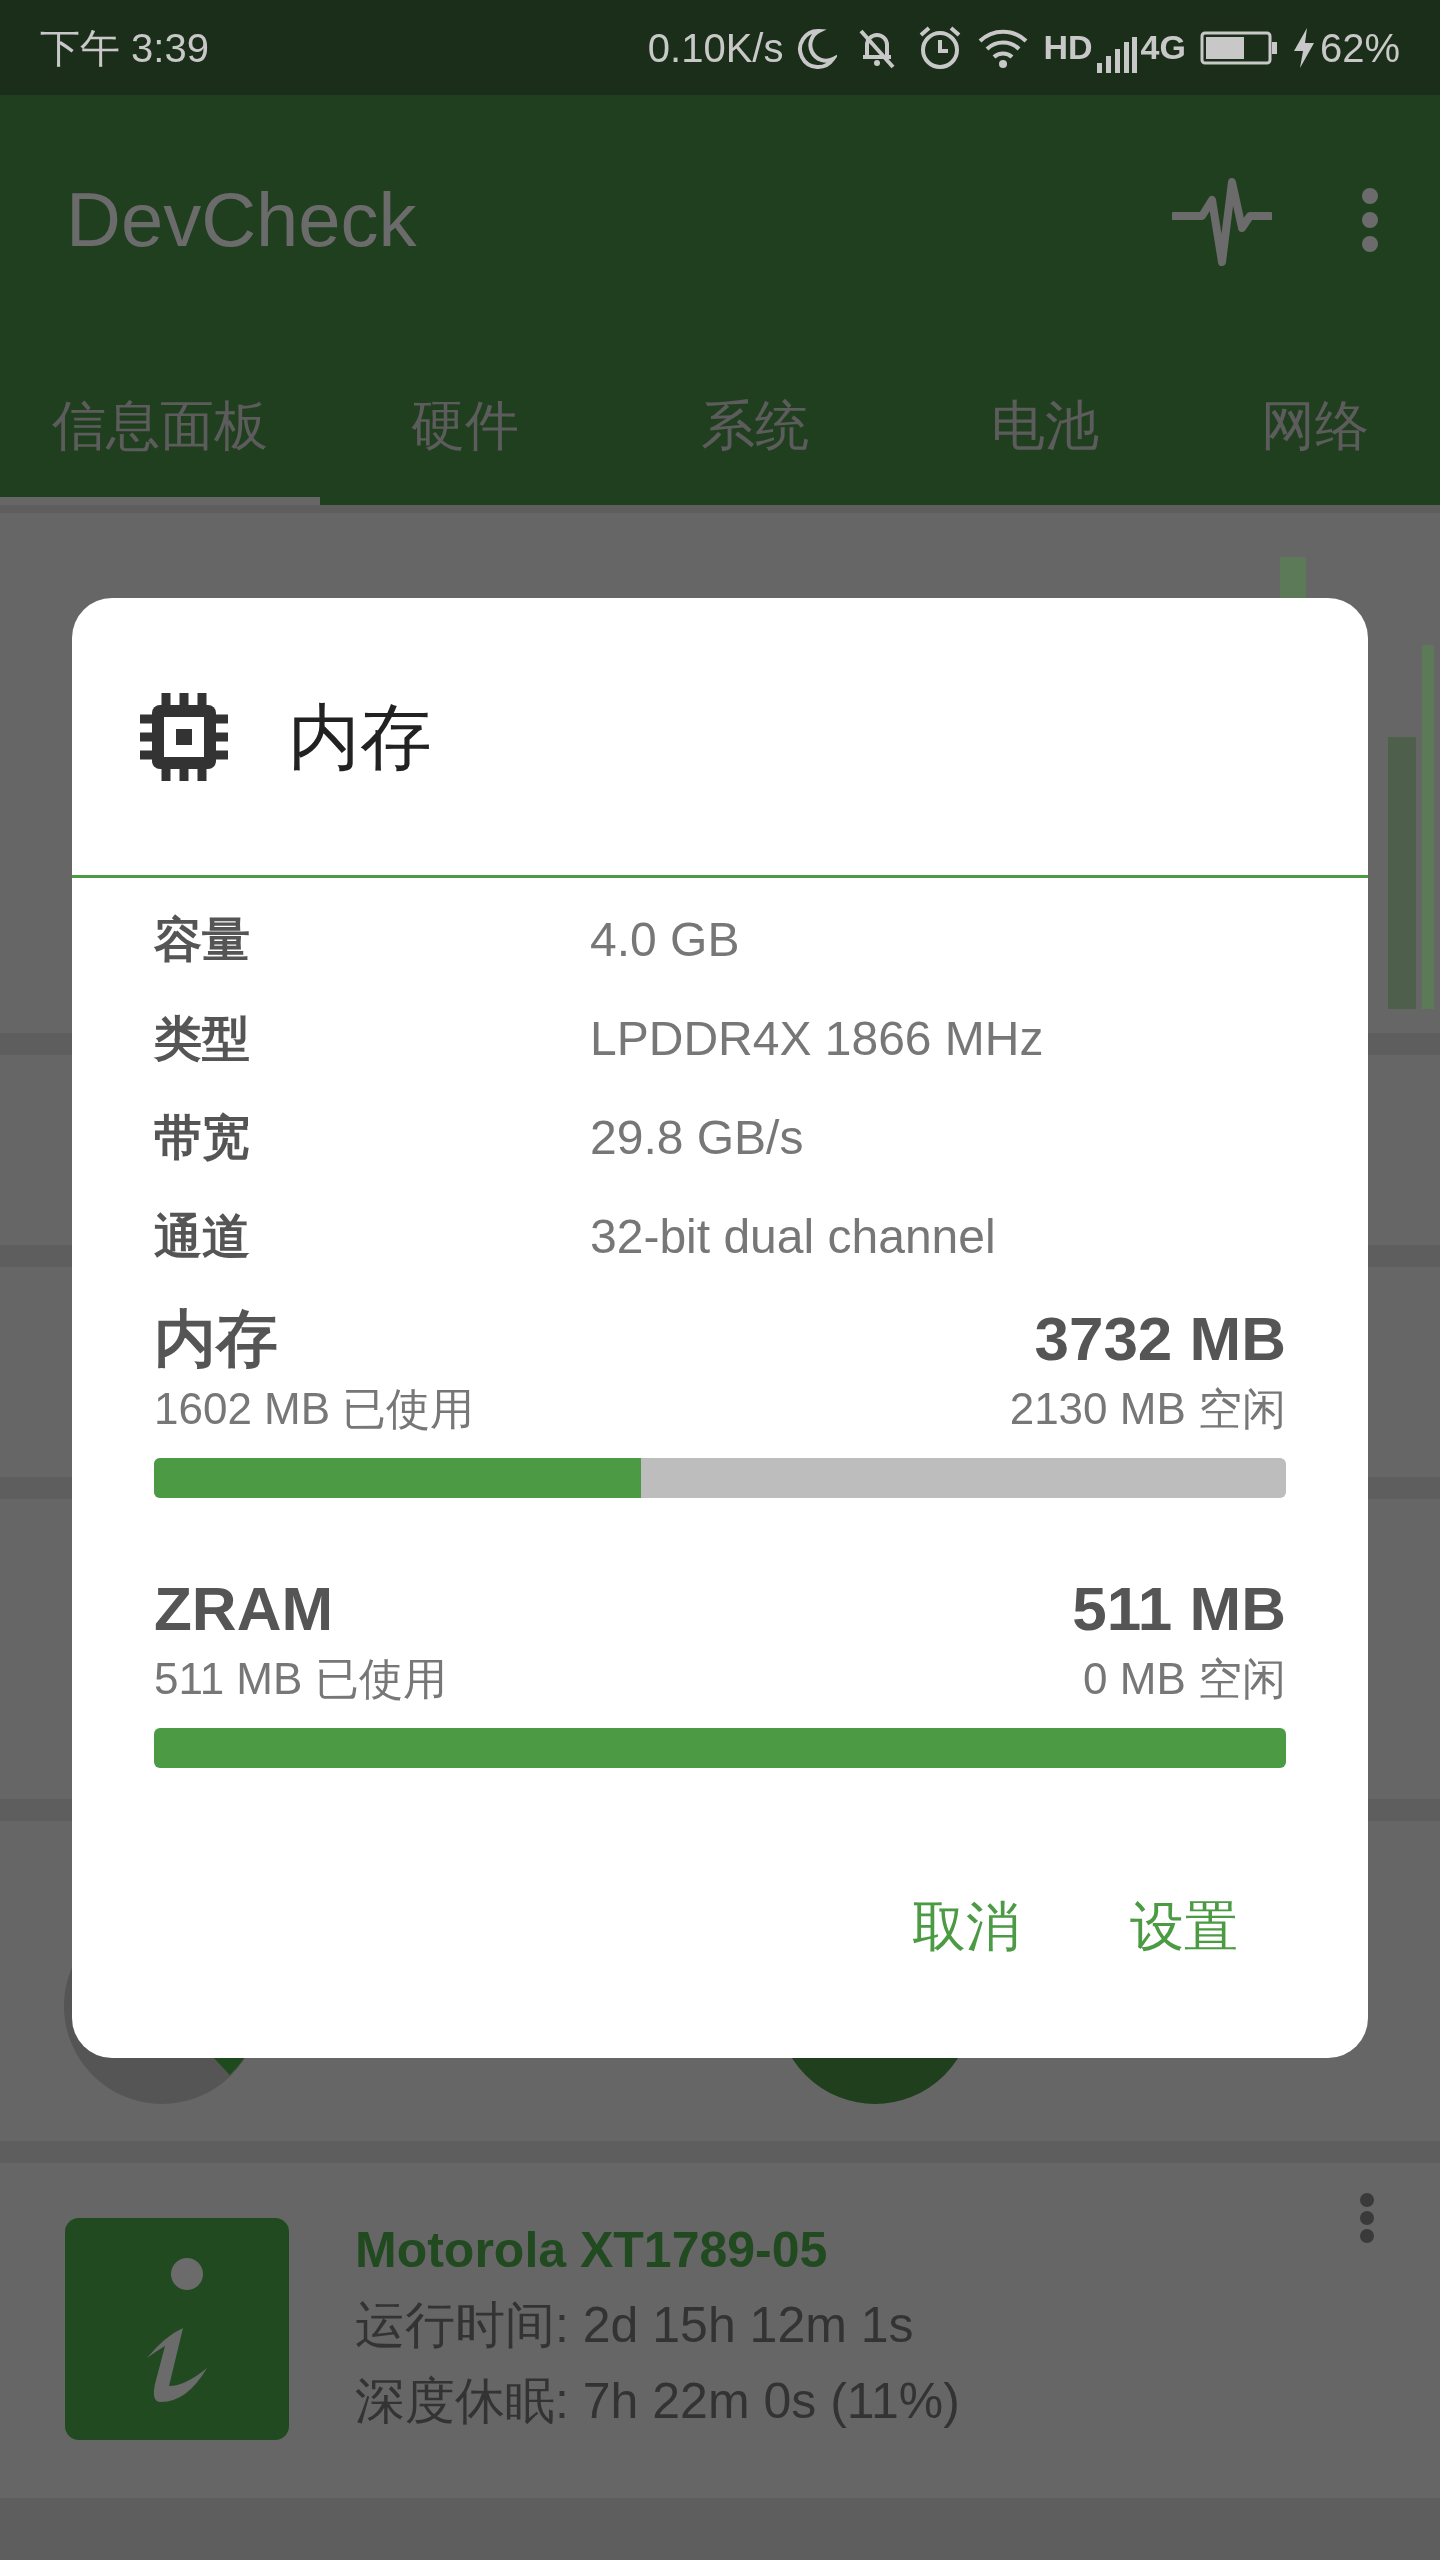  Describe the element at coordinates (1068, 47) in the screenshot. I see `hd-label: HD` at that location.